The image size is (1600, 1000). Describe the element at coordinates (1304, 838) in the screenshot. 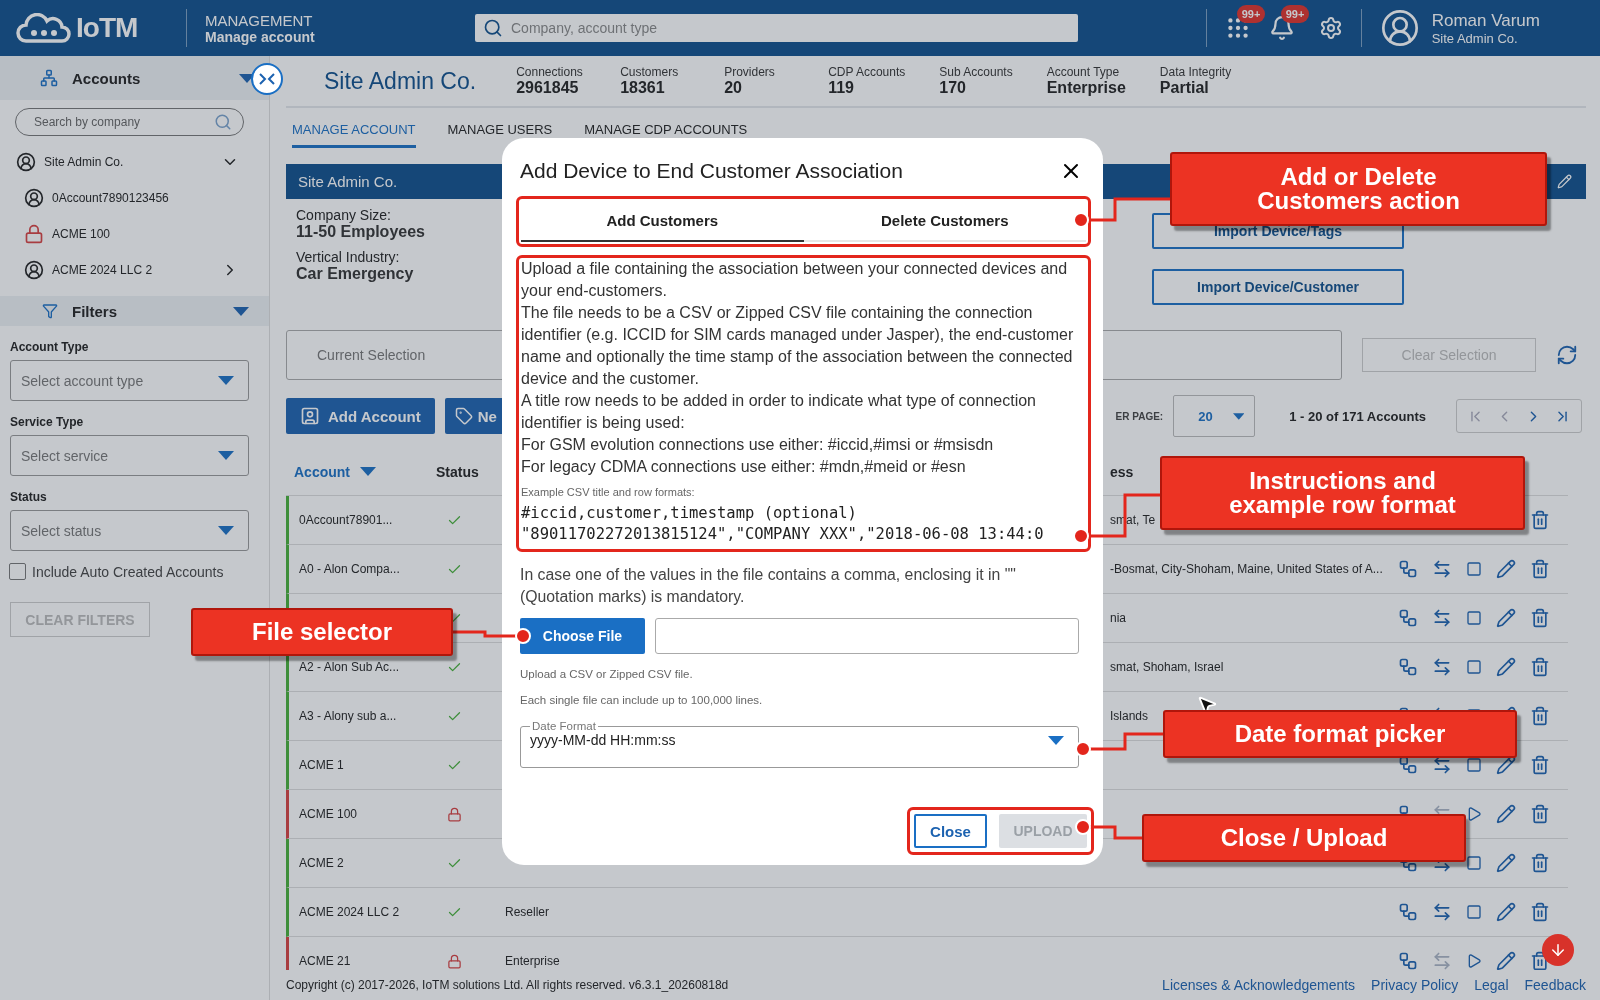

I see `callout-label: Close / Upload` at that location.